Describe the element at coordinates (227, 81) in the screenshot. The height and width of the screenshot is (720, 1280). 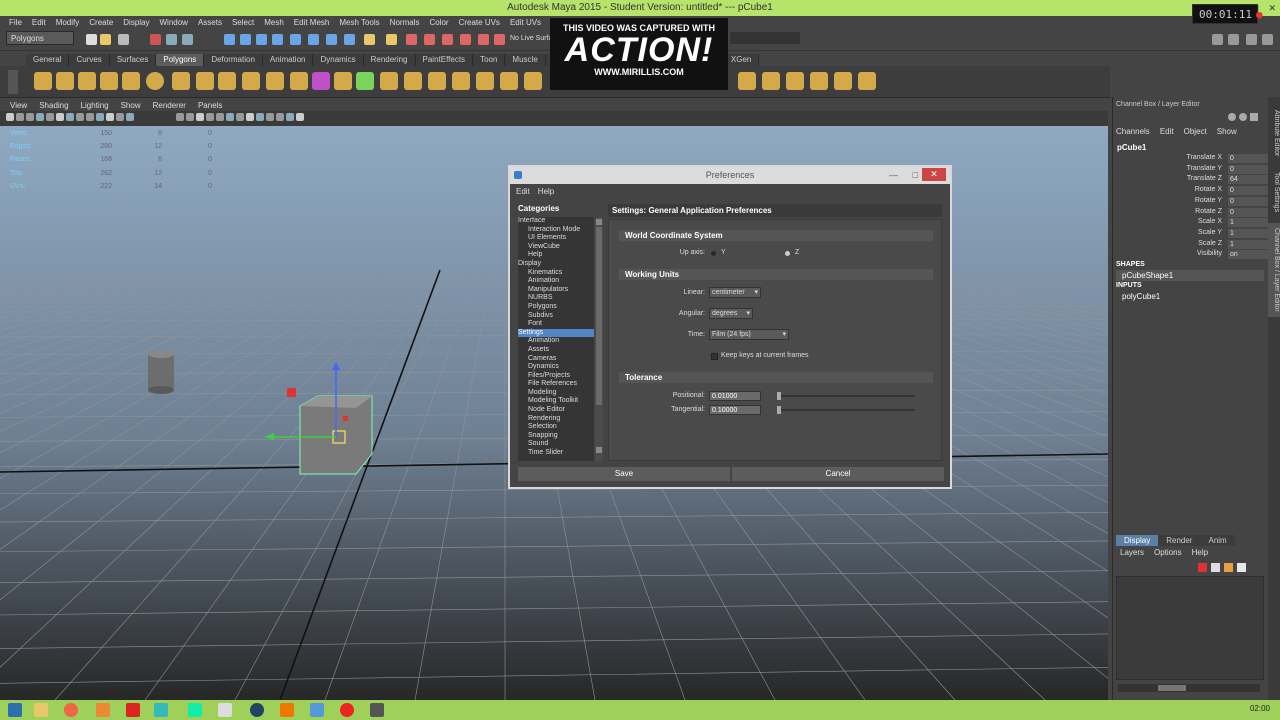
I see `poly-pipe-icon` at that location.